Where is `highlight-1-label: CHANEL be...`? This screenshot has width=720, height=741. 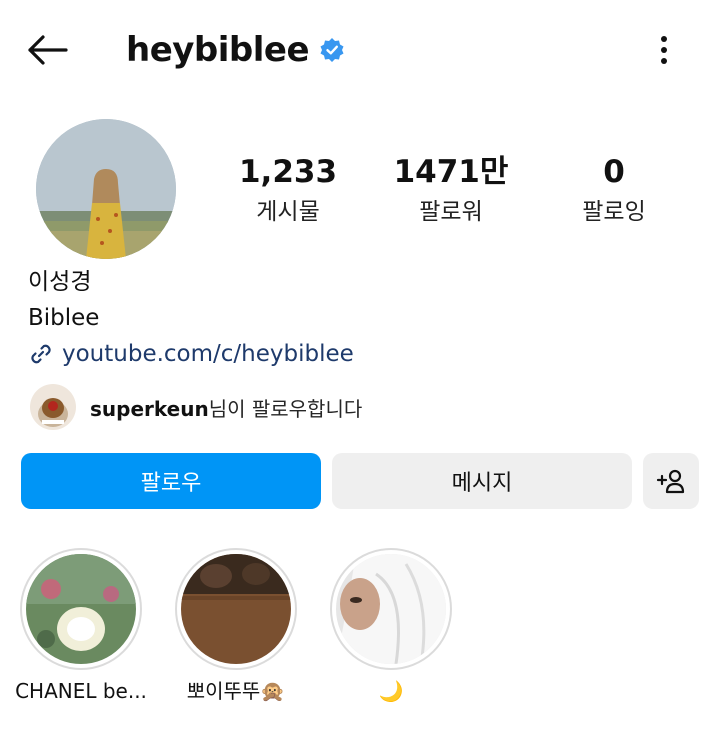 highlight-1-label: CHANEL be... is located at coordinates (81, 691).